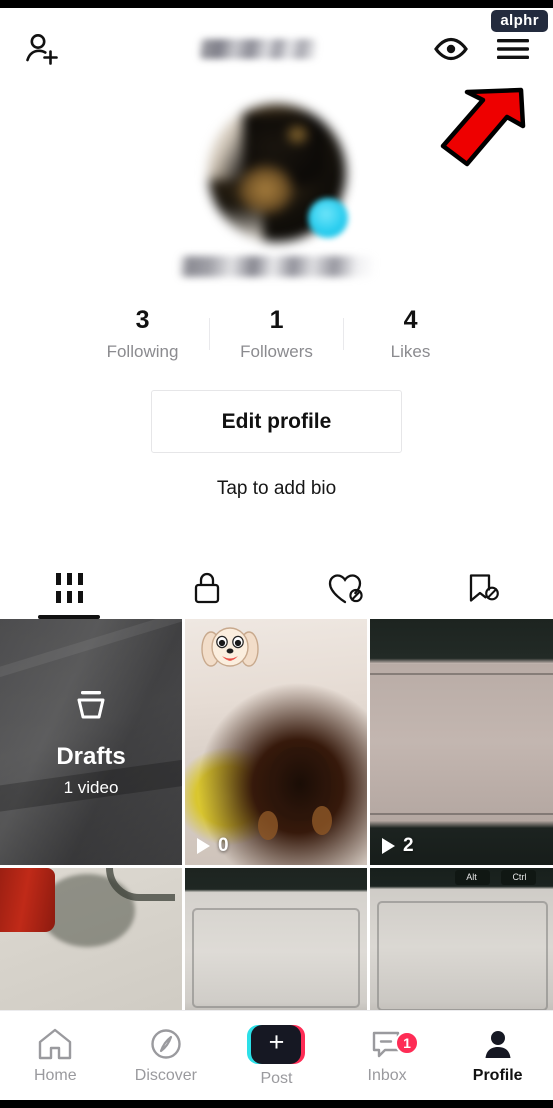 The width and height of the screenshot is (553, 1108). I want to click on tab-private, so click(207, 588).